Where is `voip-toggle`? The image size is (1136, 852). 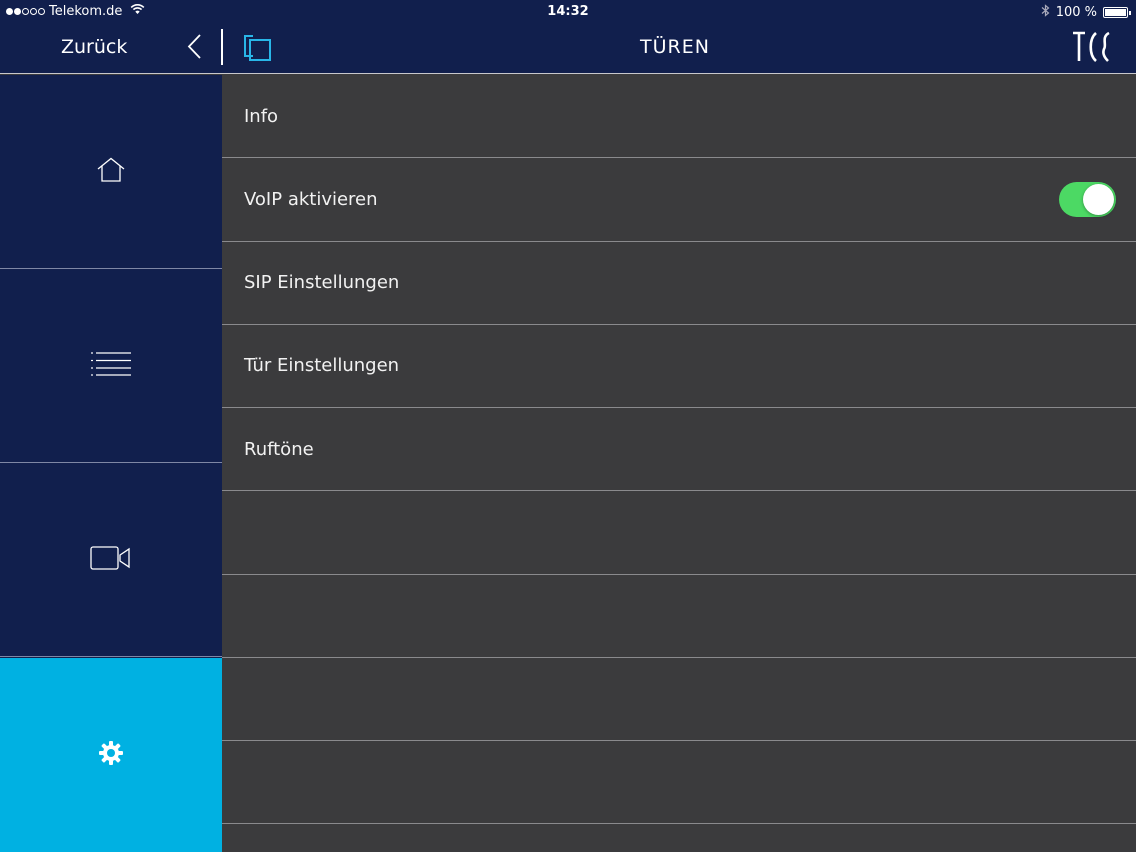 voip-toggle is located at coordinates (1087, 200).